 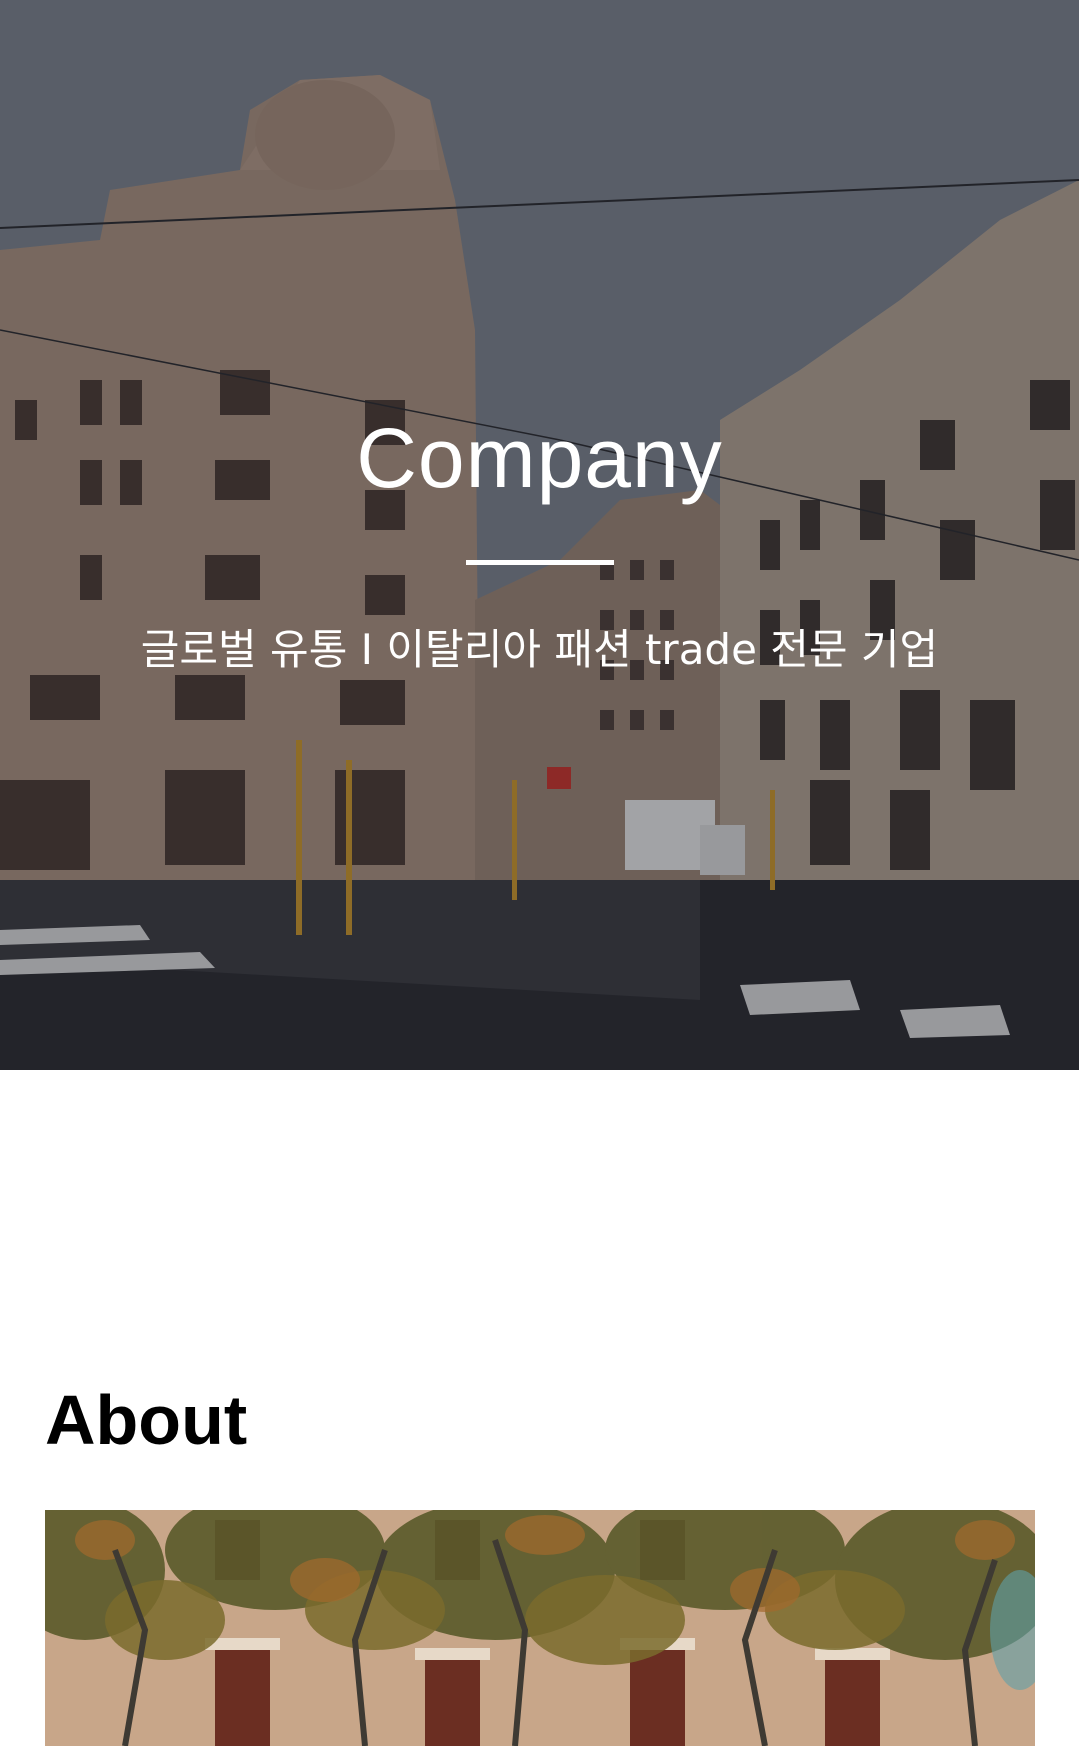 I want to click on about-image, so click(x=540, y=1628).